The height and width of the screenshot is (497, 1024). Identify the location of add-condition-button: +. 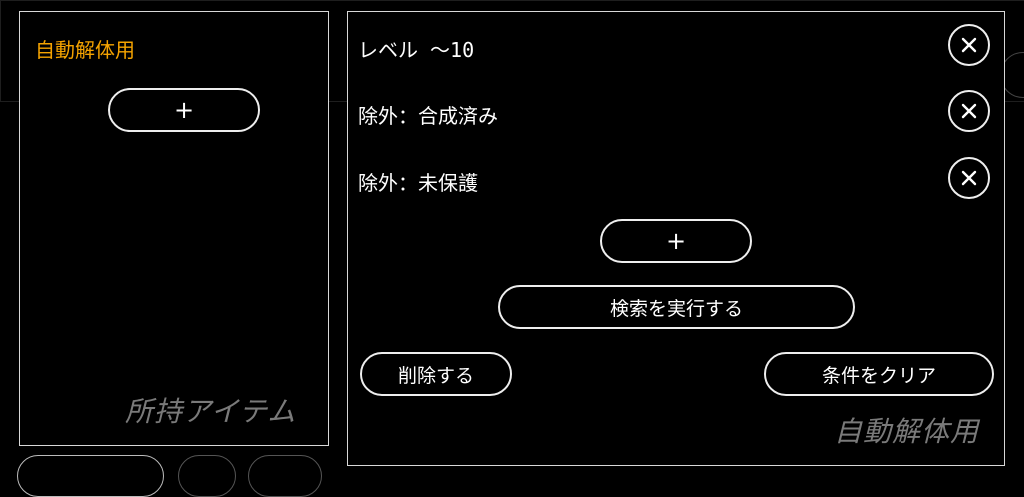
(676, 241).